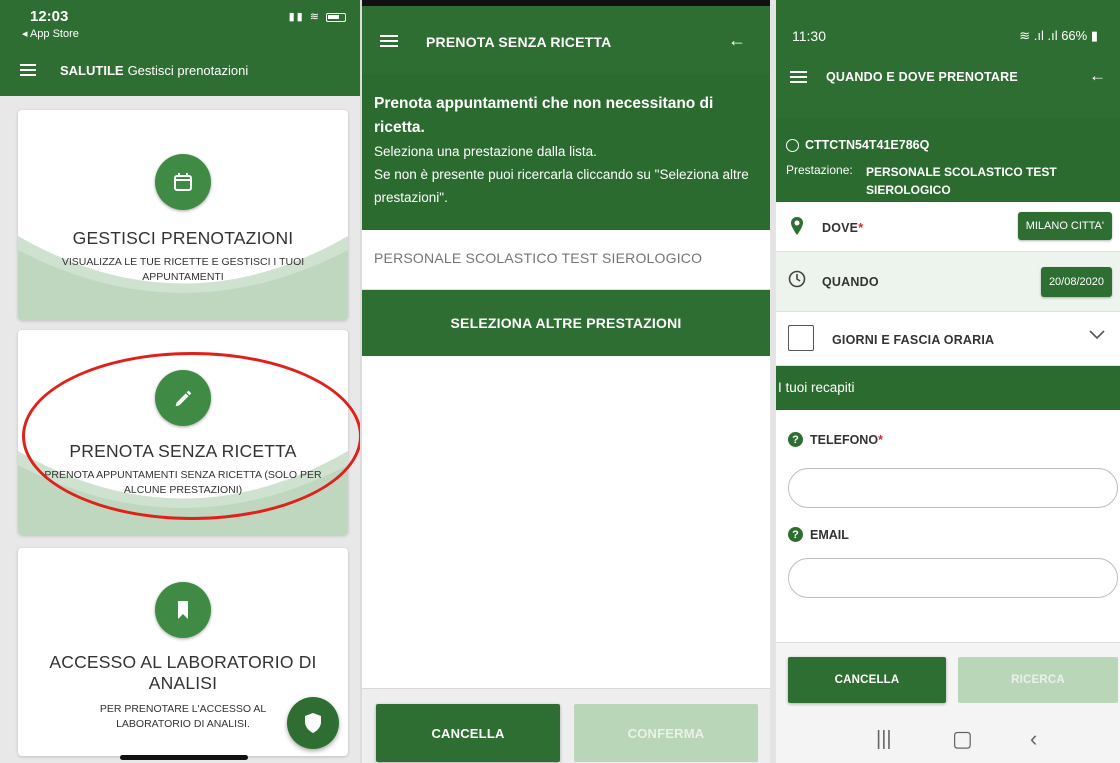  What do you see at coordinates (829, 535) in the screenshot?
I see `email-label: EMAIL` at bounding box center [829, 535].